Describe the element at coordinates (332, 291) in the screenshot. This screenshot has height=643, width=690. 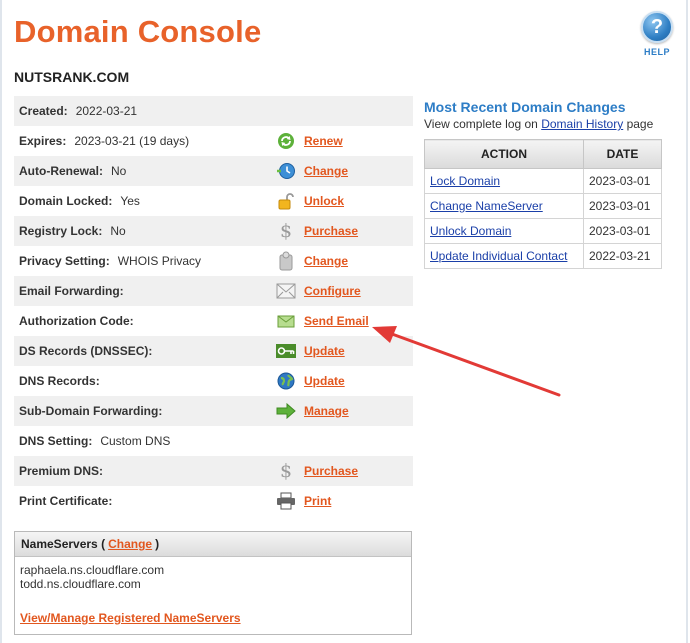
I see `configure-link: Configure` at that location.